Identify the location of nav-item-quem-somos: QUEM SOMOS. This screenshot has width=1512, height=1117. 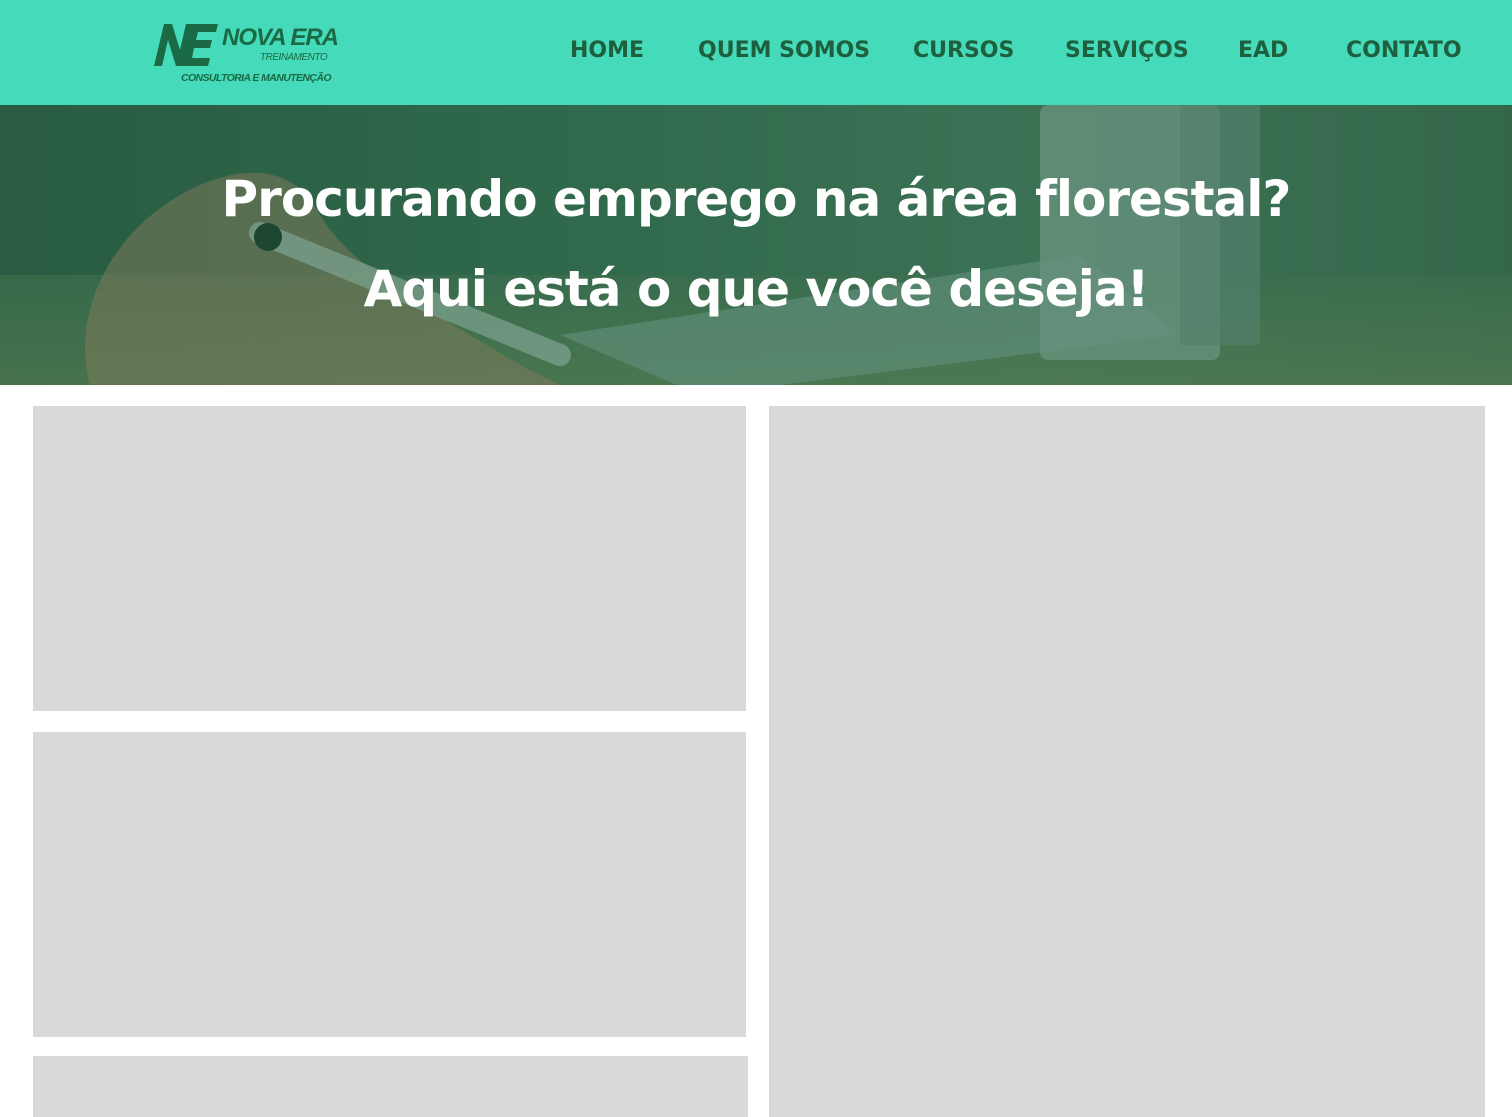
(784, 51).